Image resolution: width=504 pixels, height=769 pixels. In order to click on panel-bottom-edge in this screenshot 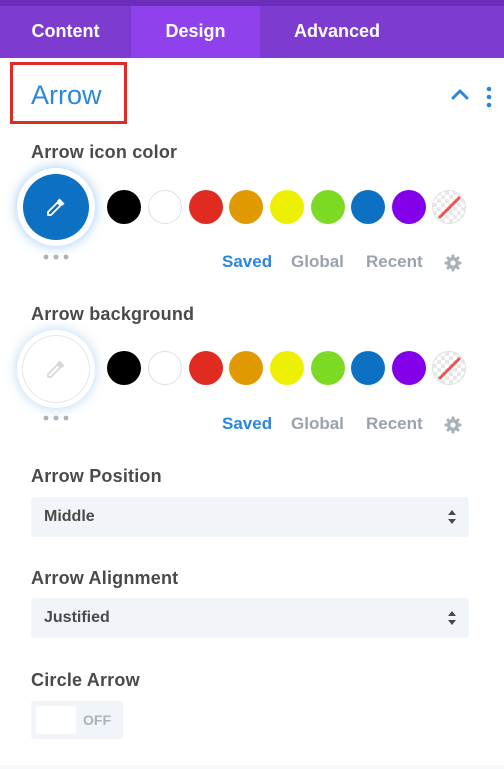, I will do `click(252, 767)`.